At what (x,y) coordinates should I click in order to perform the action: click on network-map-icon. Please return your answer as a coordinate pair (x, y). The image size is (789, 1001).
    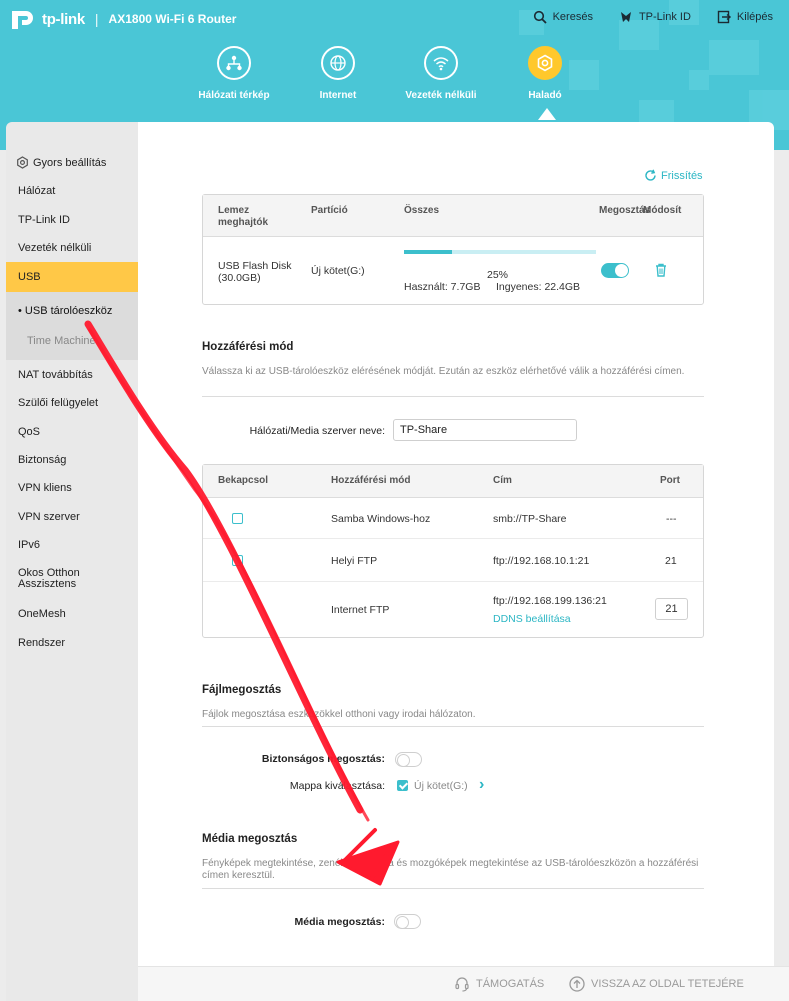
    Looking at the image, I should click on (234, 63).